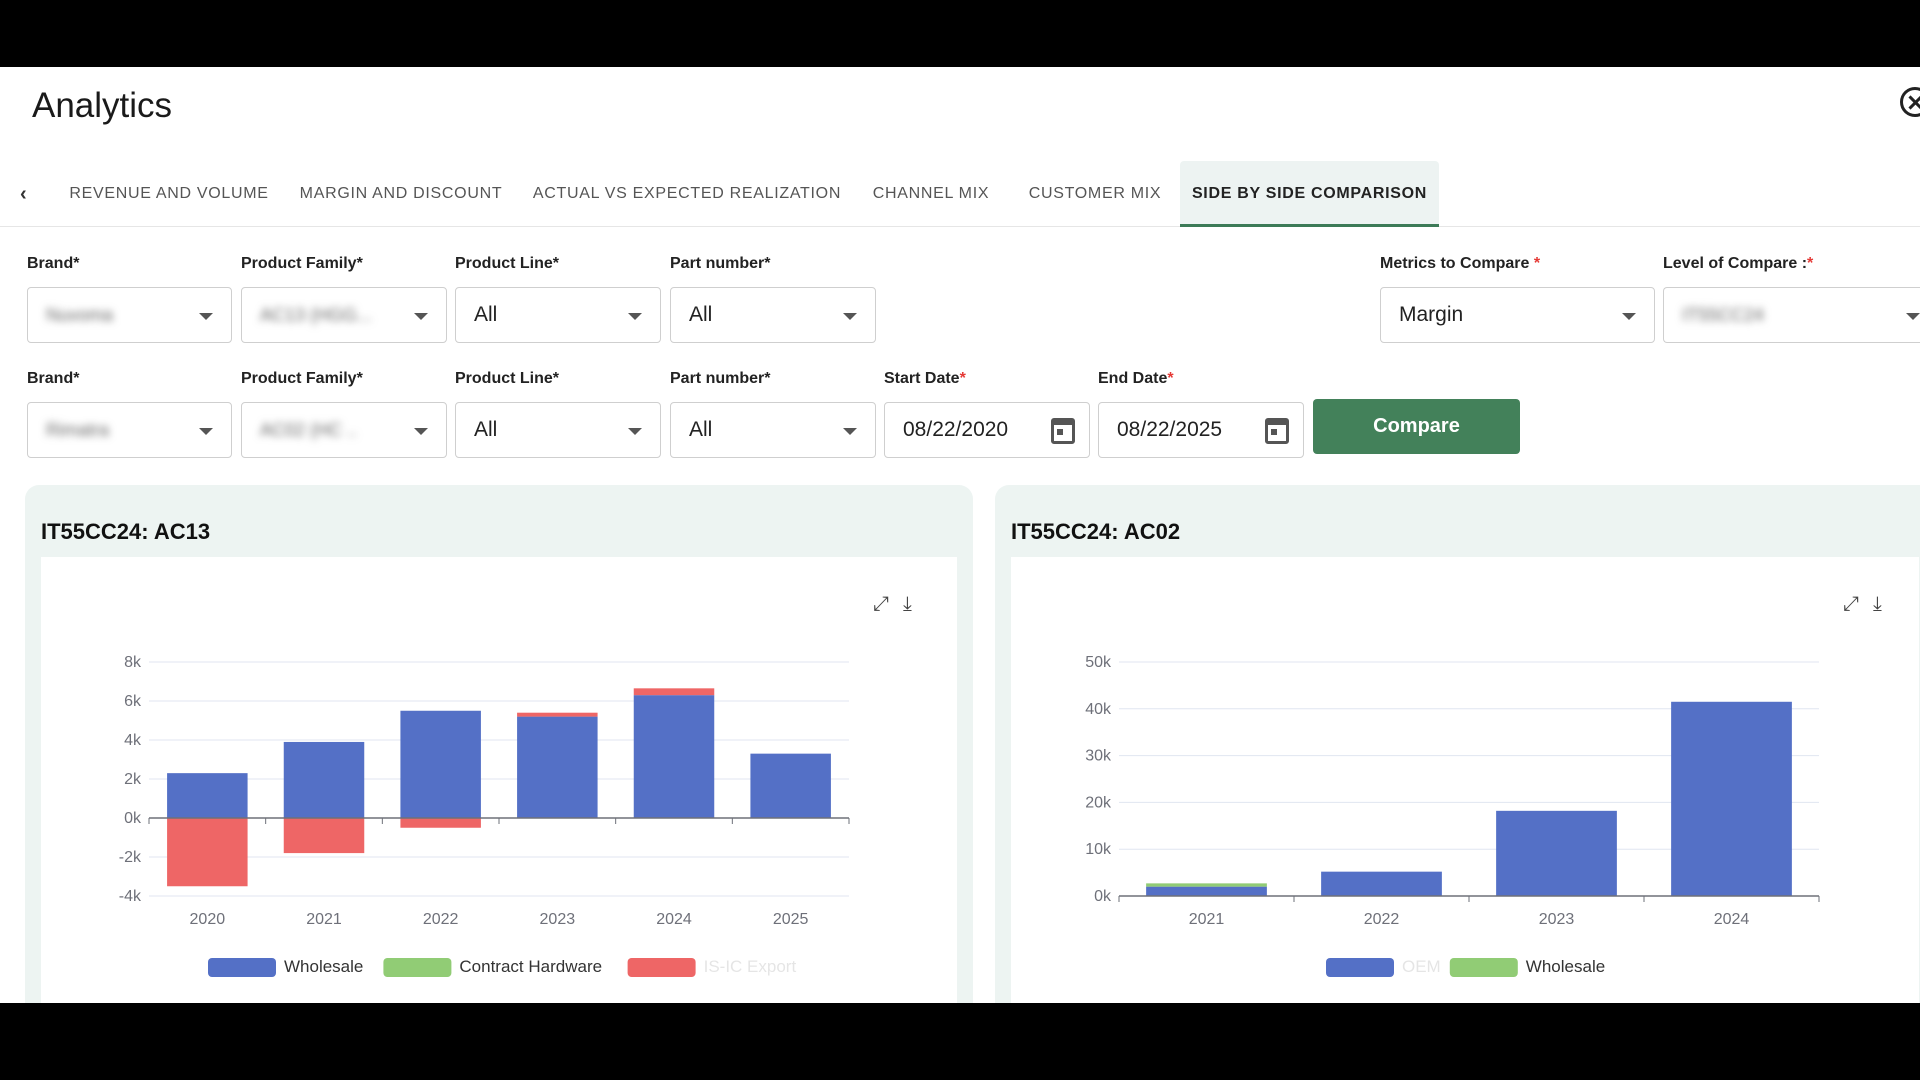 The height and width of the screenshot is (1080, 1920). Describe the element at coordinates (130, 857) in the screenshot. I see `y-tick-label: -2k` at that location.